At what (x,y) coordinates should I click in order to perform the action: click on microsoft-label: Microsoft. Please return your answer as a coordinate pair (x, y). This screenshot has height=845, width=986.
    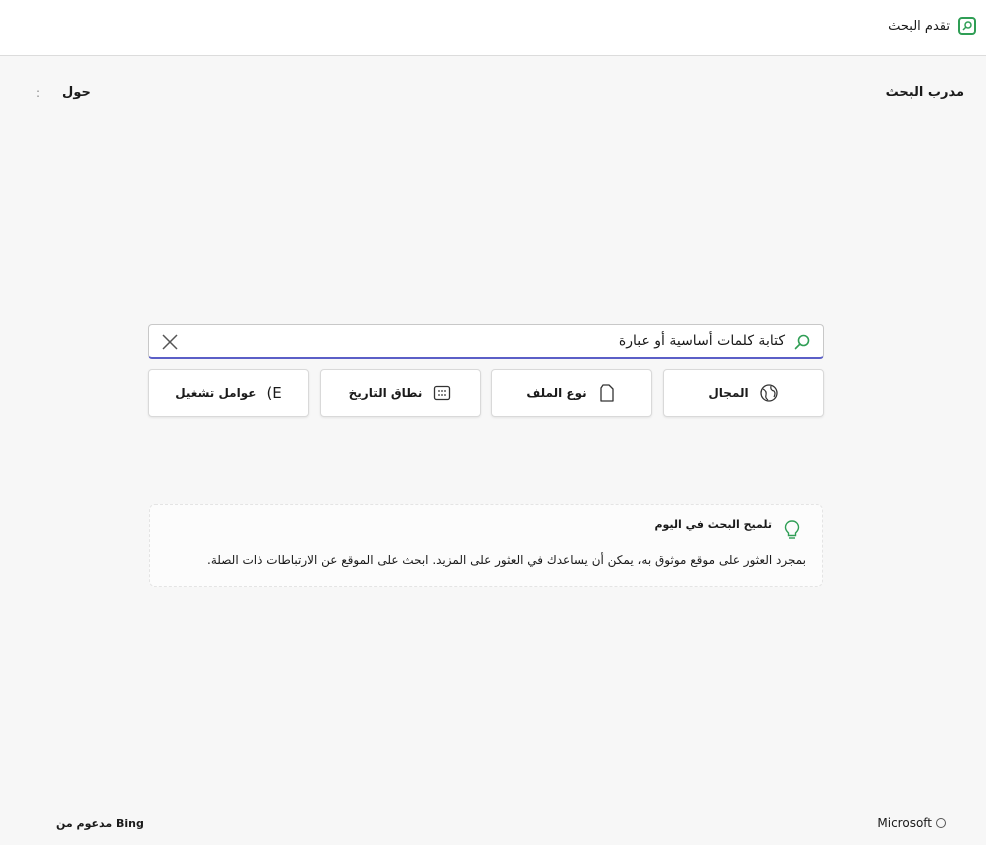
    Looking at the image, I should click on (904, 823).